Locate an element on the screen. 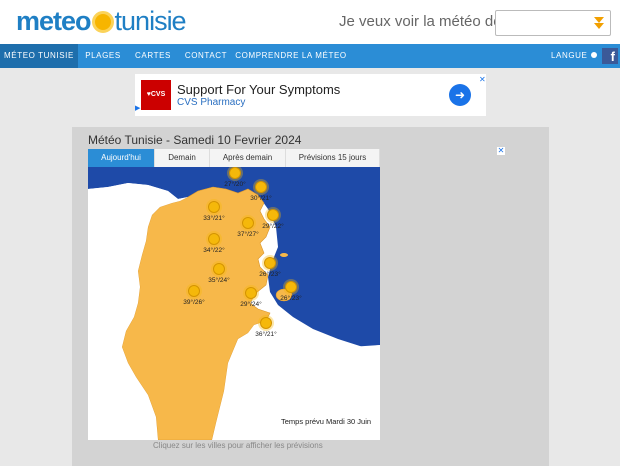 Image resolution: width=620 pixels, height=466 pixels. ad-title: Support For Your Symptoms is located at coordinates (259, 89).